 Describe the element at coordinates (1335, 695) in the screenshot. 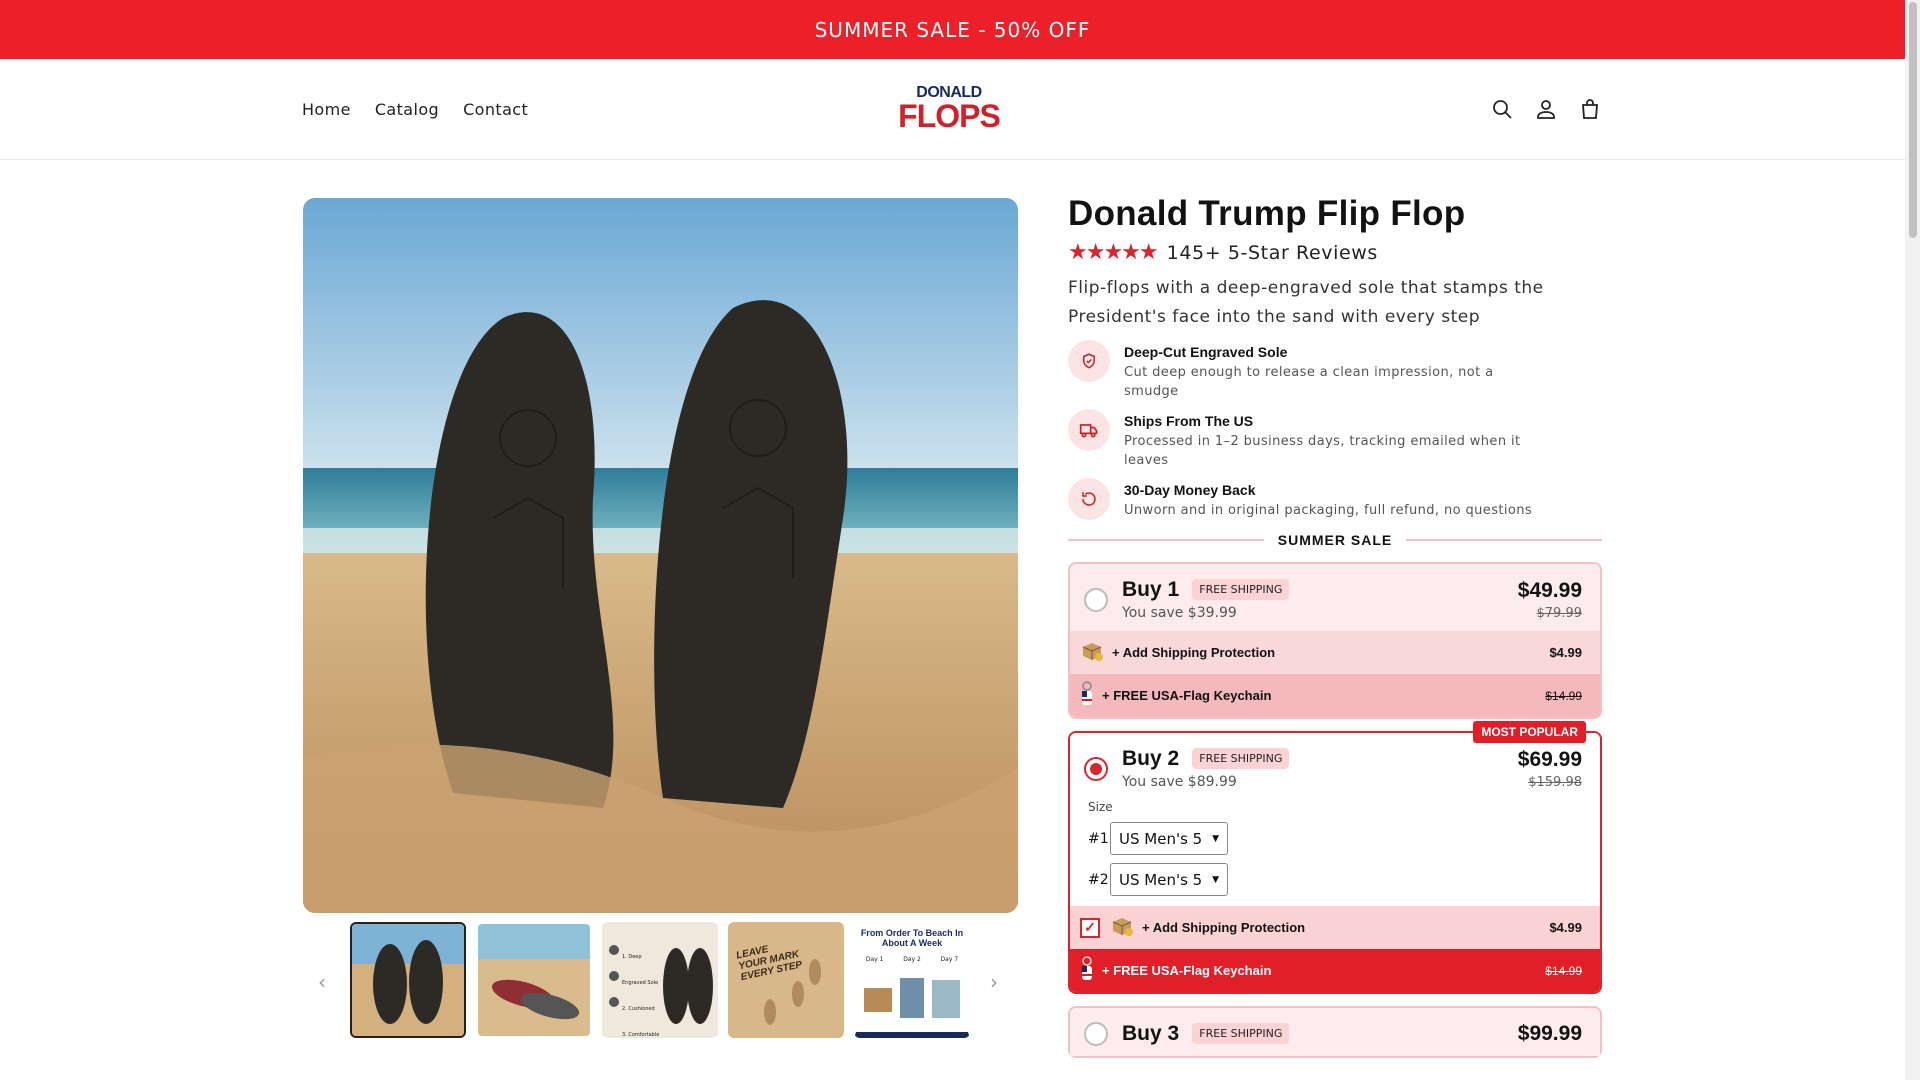

I see `bundle-1-keychain: + FREE USA-Flag Keychain $14.99` at that location.